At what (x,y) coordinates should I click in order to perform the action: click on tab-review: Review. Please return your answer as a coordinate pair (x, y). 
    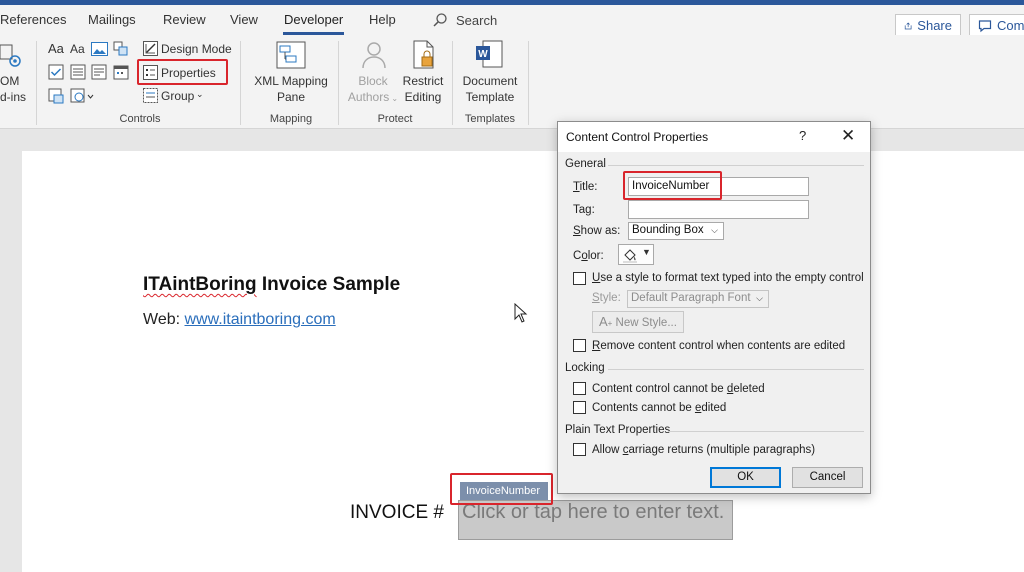
    Looking at the image, I should click on (184, 19).